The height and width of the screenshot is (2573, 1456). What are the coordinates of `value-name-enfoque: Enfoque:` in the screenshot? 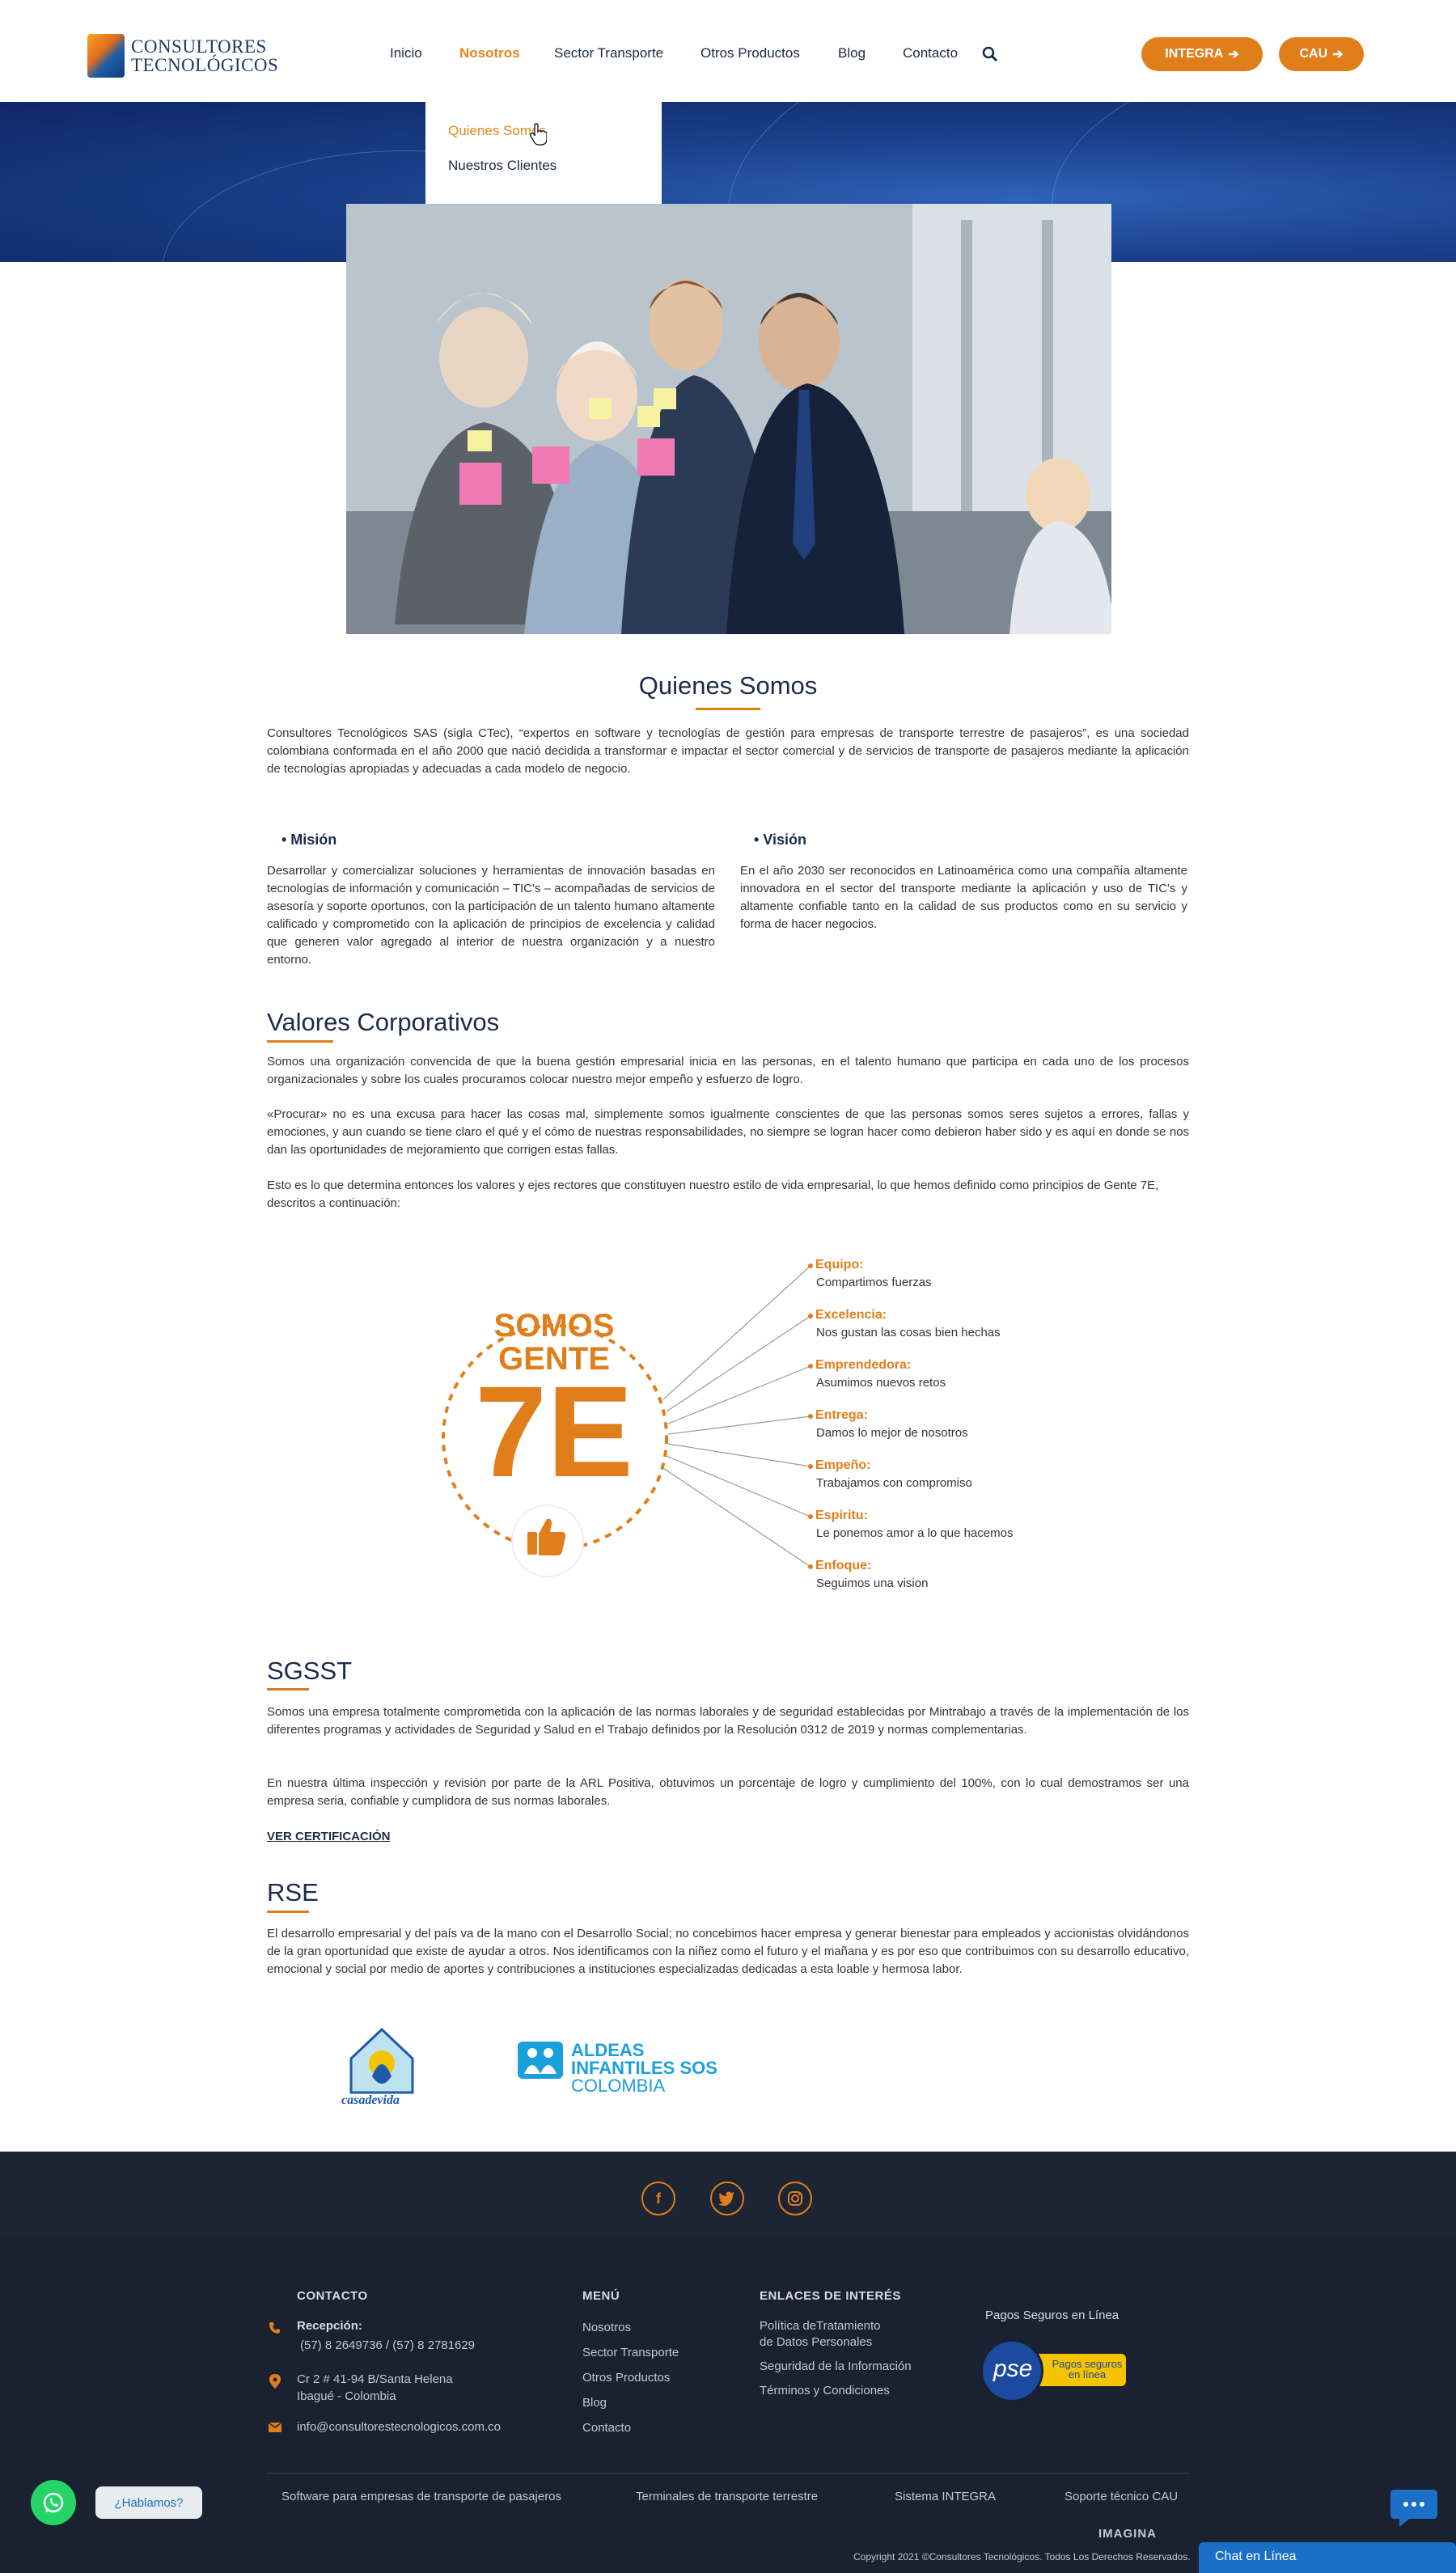 It's located at (844, 1565).